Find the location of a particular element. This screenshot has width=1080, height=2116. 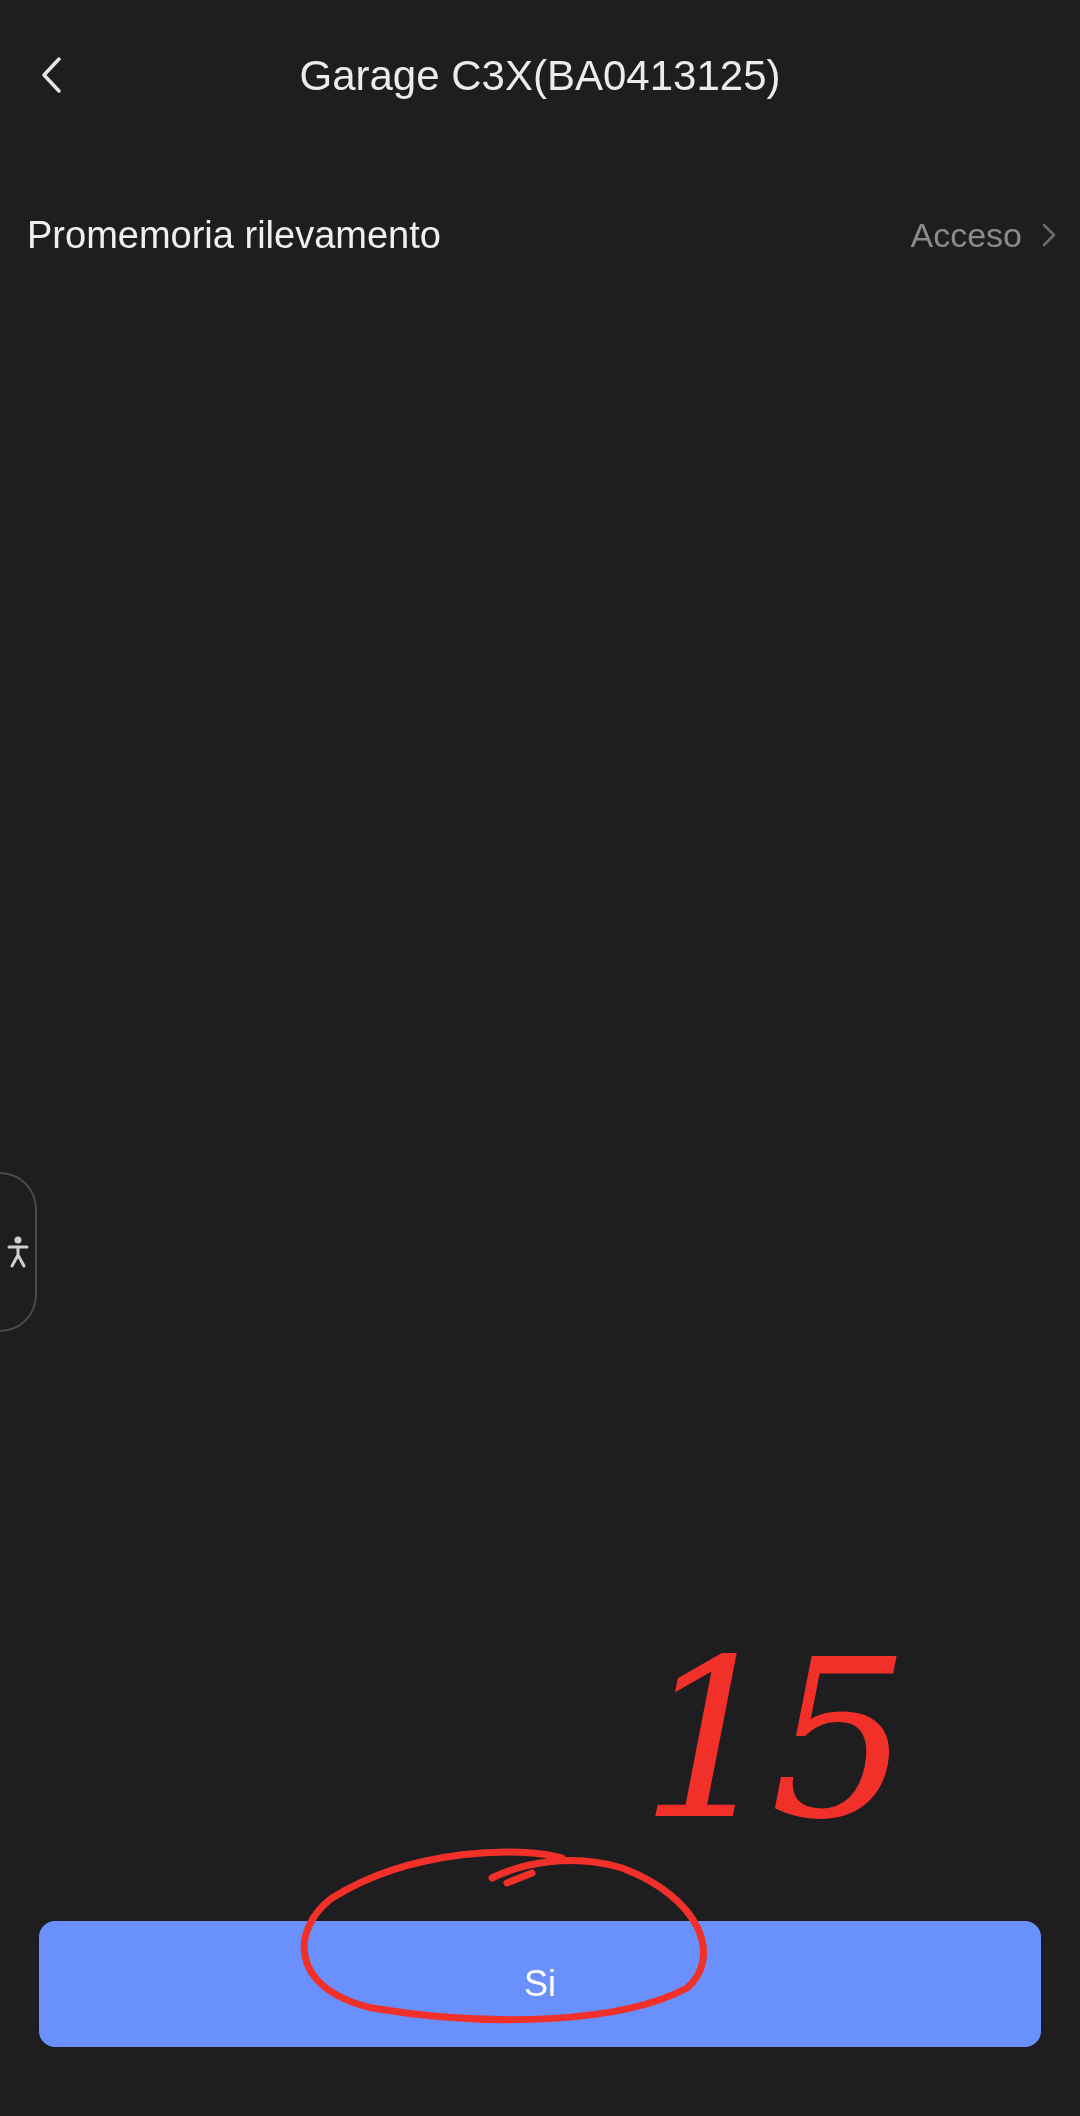

chevron-icon is located at coordinates (1049, 235).